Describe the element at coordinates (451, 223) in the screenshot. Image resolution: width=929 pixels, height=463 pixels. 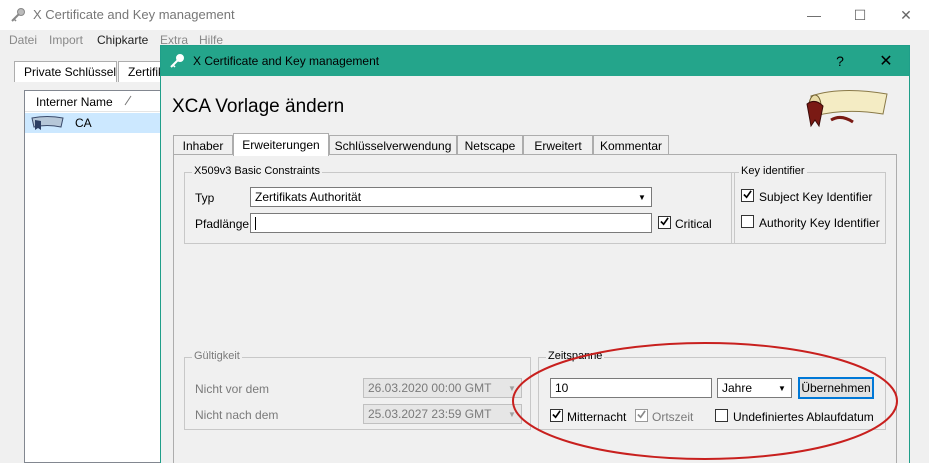
I see `pathlen-input` at that location.